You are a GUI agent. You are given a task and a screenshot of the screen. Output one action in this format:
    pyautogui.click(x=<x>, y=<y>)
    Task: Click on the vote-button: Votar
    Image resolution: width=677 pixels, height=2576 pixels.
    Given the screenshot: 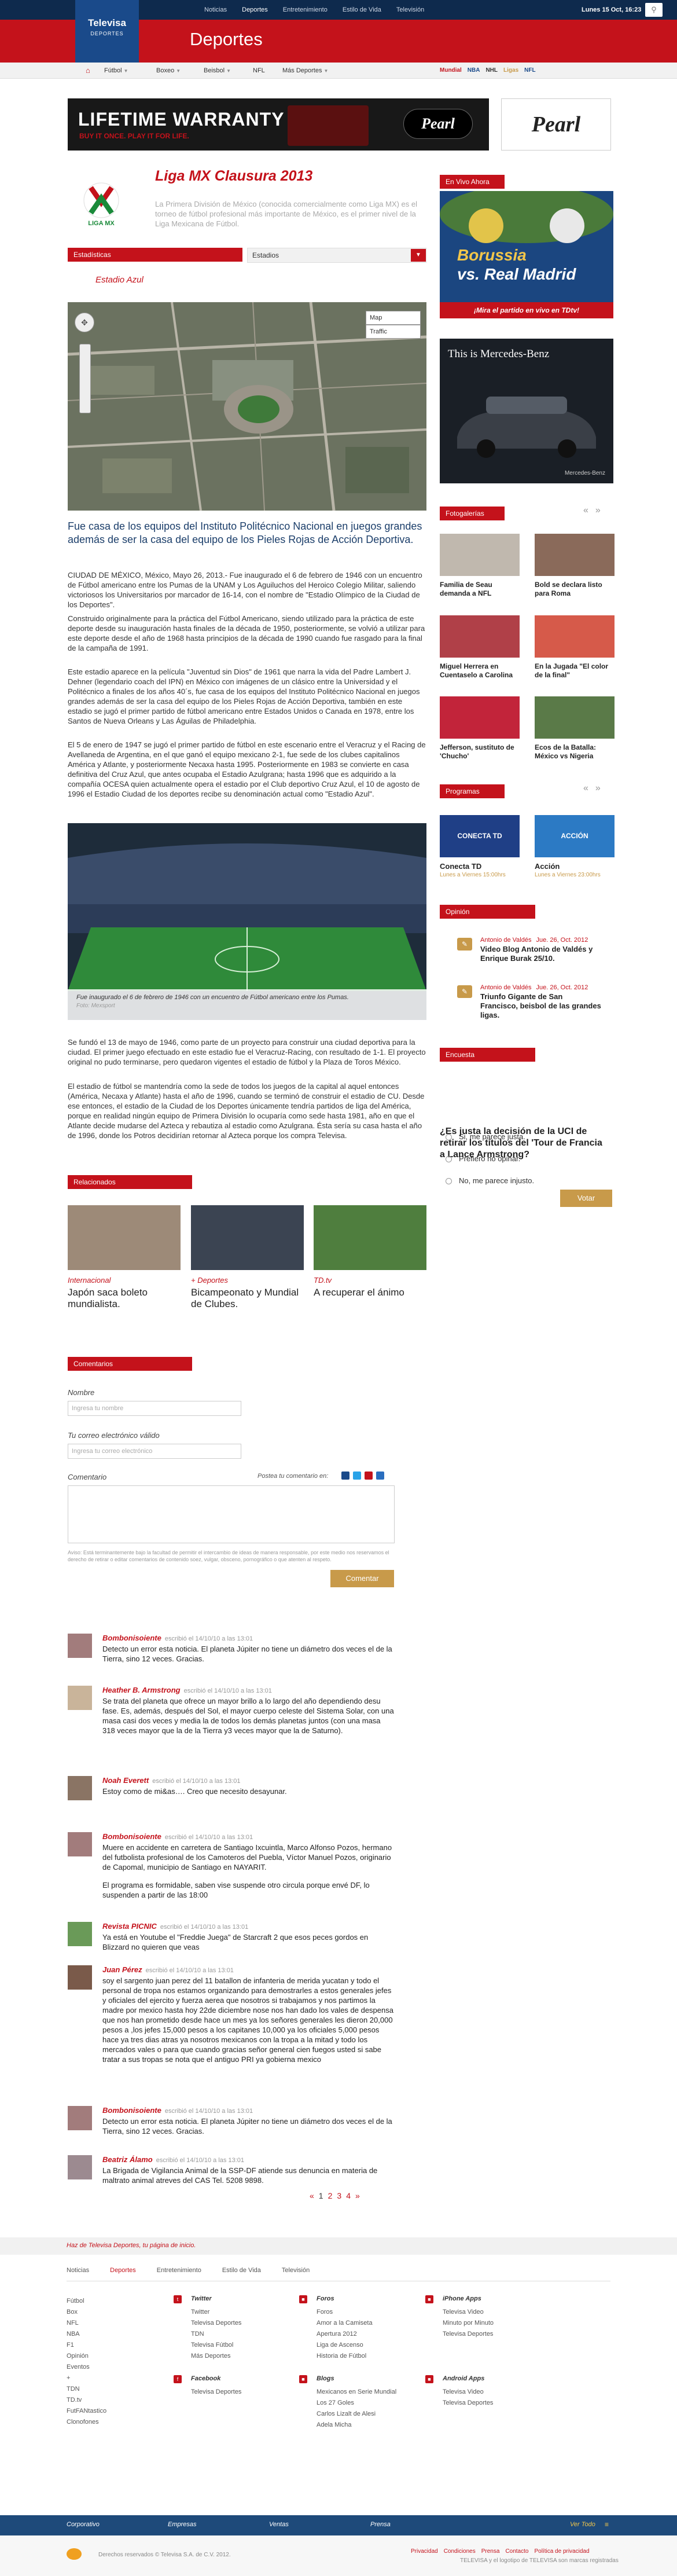 What is the action you would take?
    pyautogui.click(x=586, y=1198)
    